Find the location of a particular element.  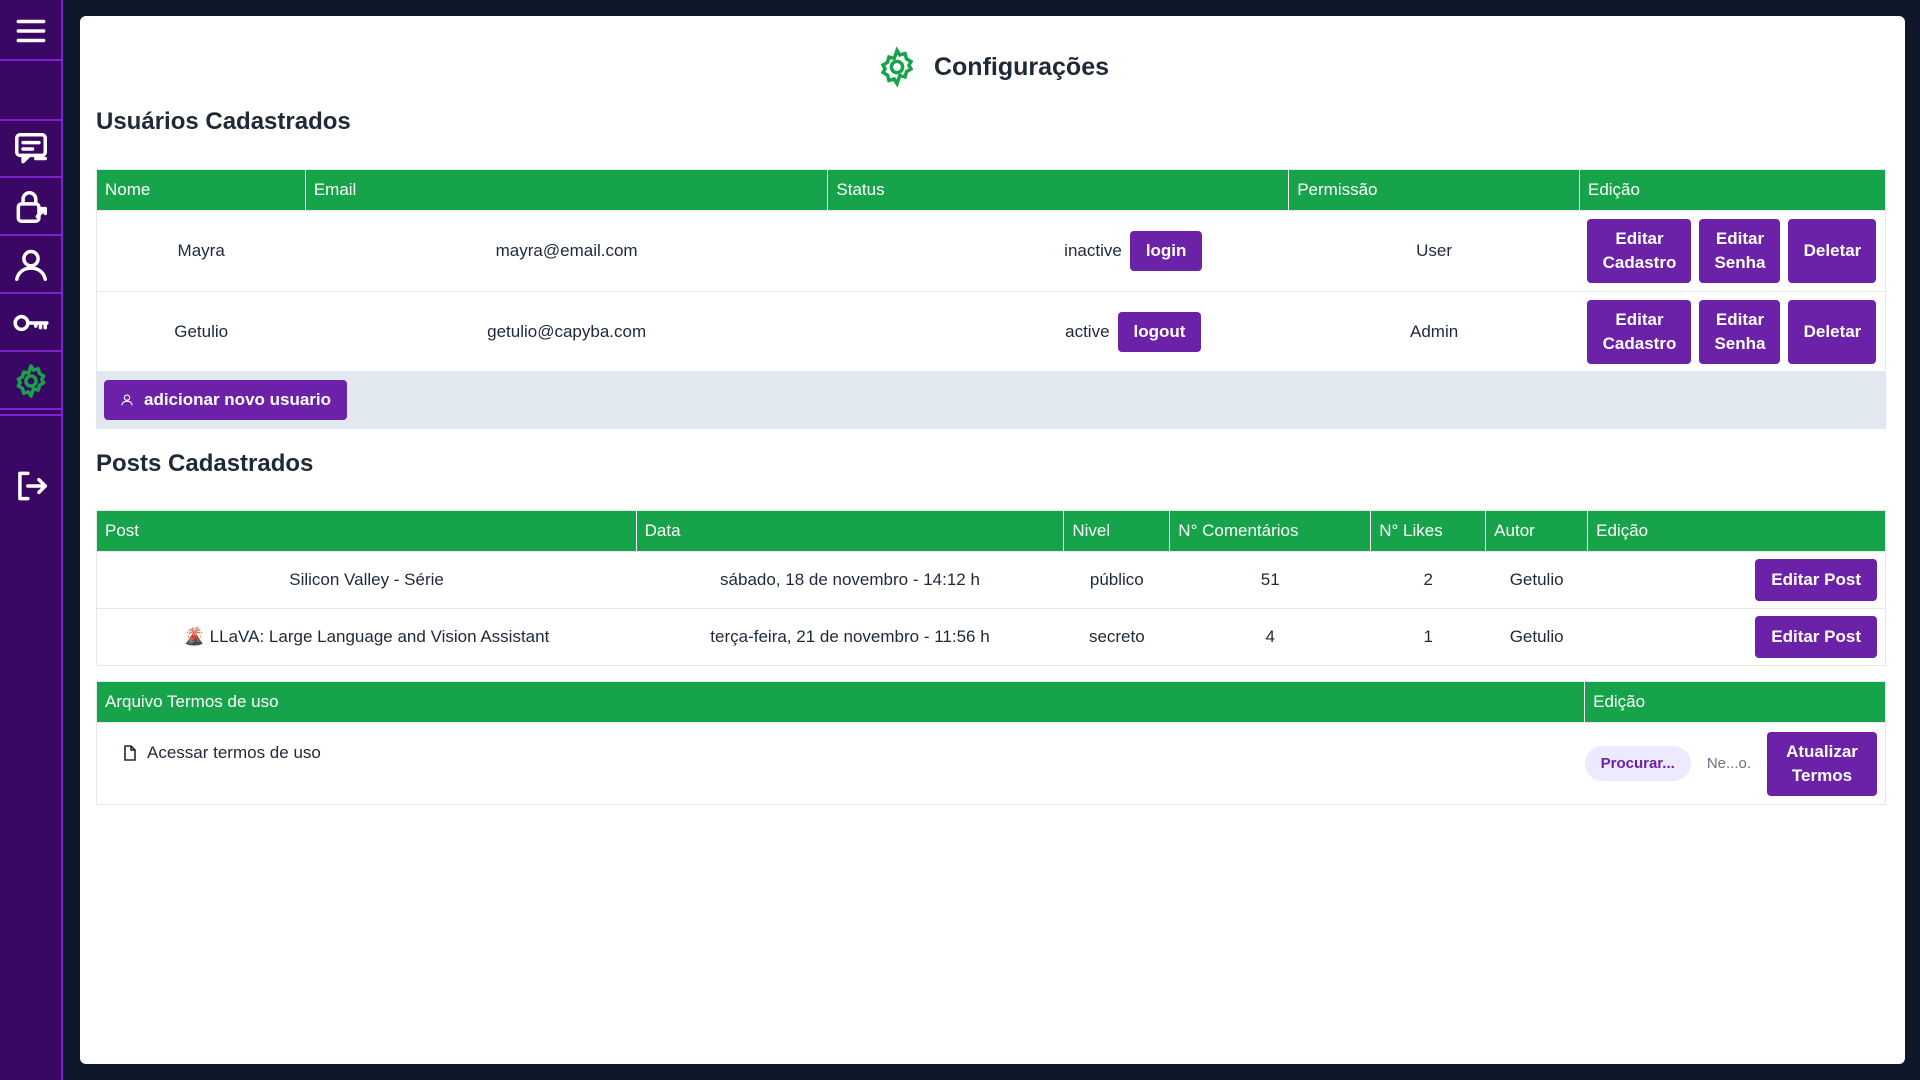

page-header: Configurações is located at coordinates (992, 67).